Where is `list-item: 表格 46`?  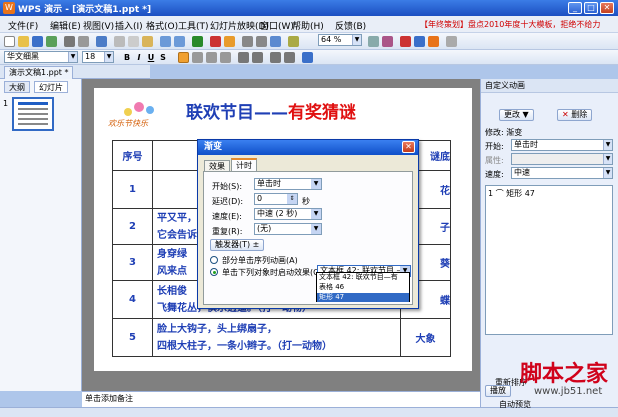 list-item: 表格 46 is located at coordinates (363, 287).